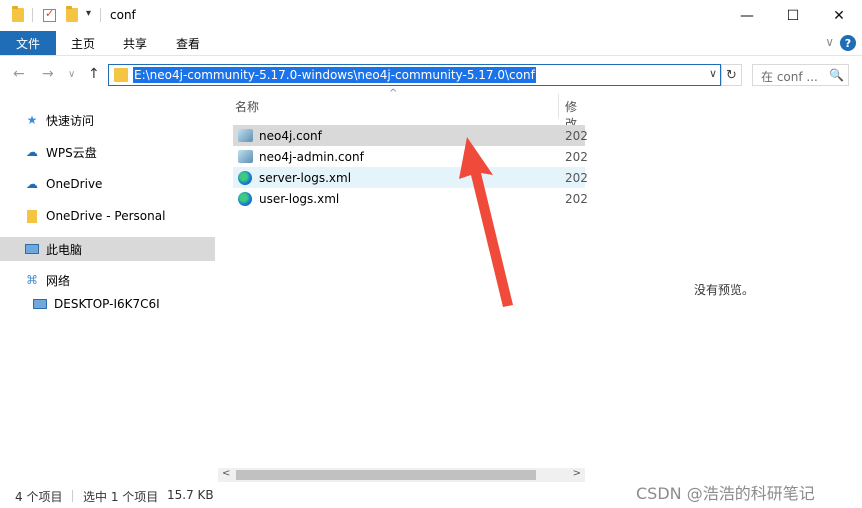 The image size is (862, 508). Describe the element at coordinates (28, 43) in the screenshot. I see `tab-file: 文件` at that location.